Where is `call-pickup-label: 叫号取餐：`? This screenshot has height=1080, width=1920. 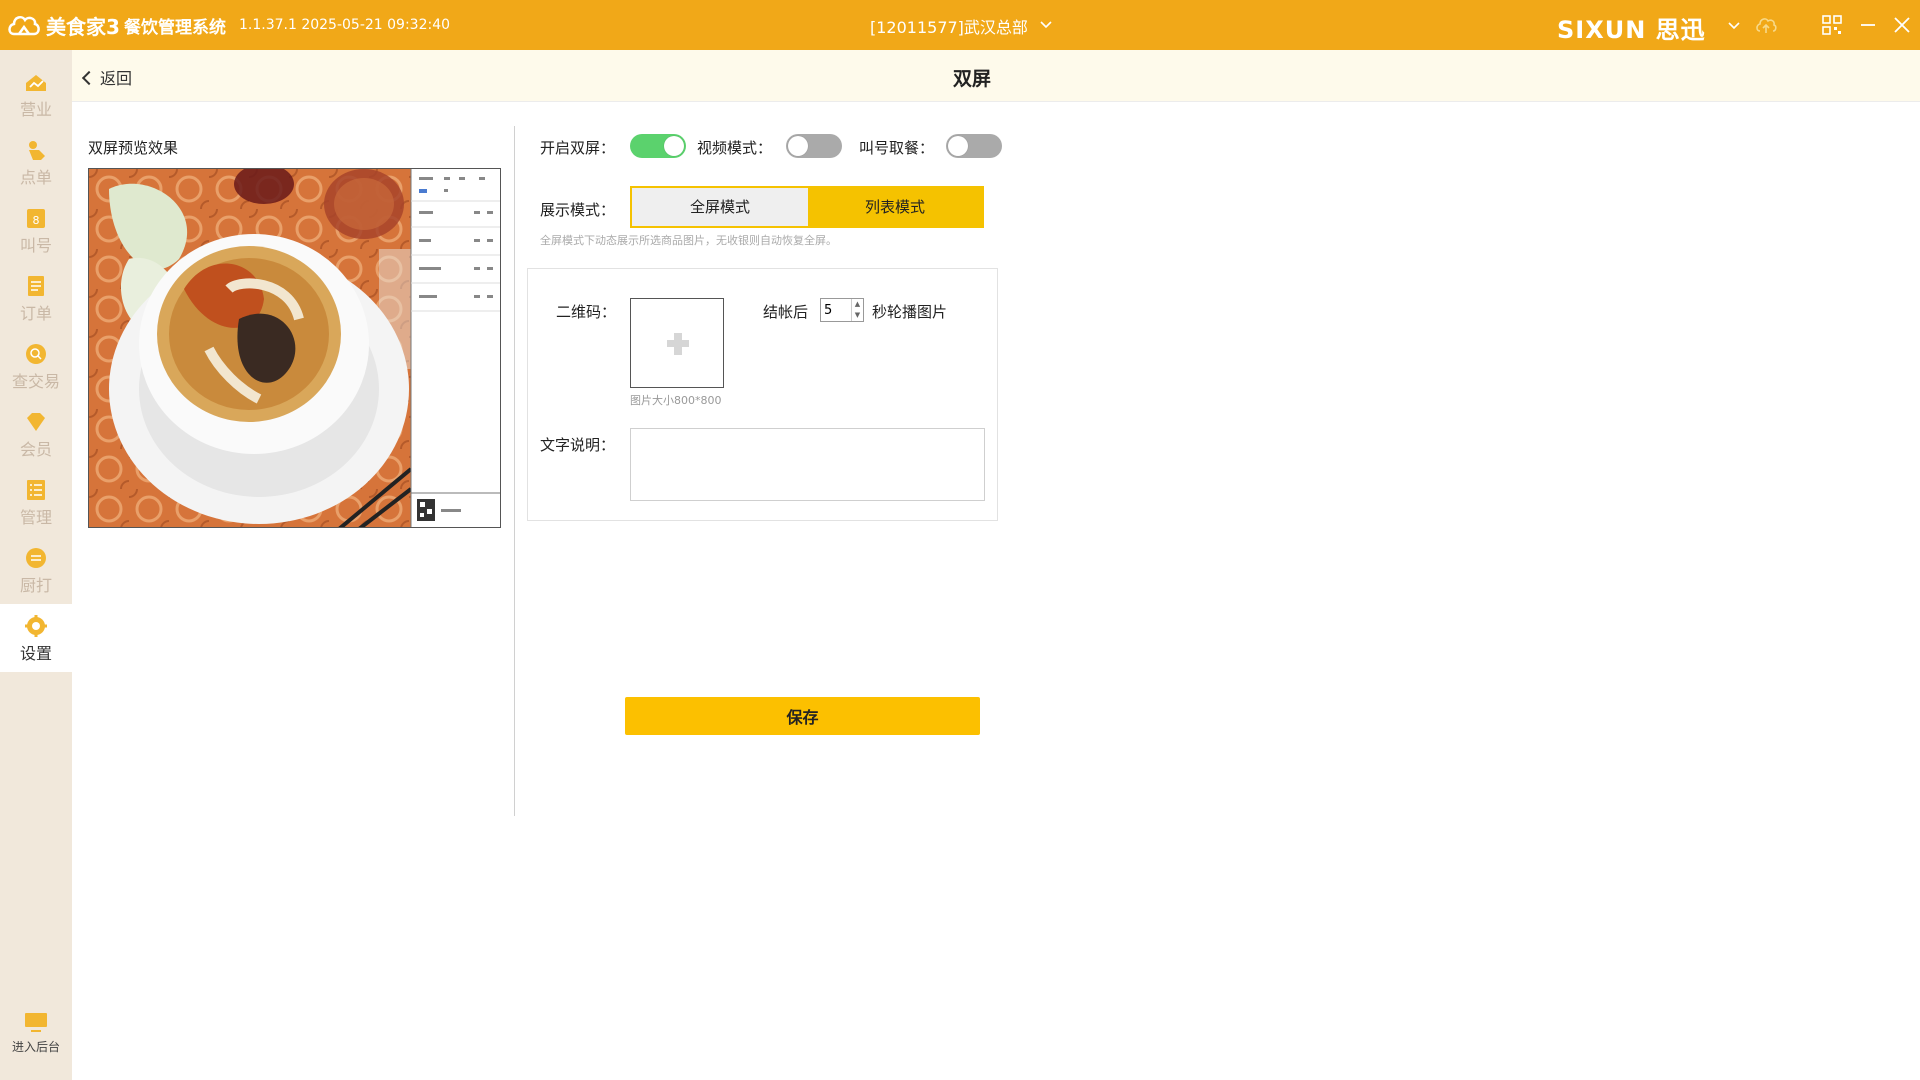 call-pickup-label: 叫号取餐： is located at coordinates (897, 148).